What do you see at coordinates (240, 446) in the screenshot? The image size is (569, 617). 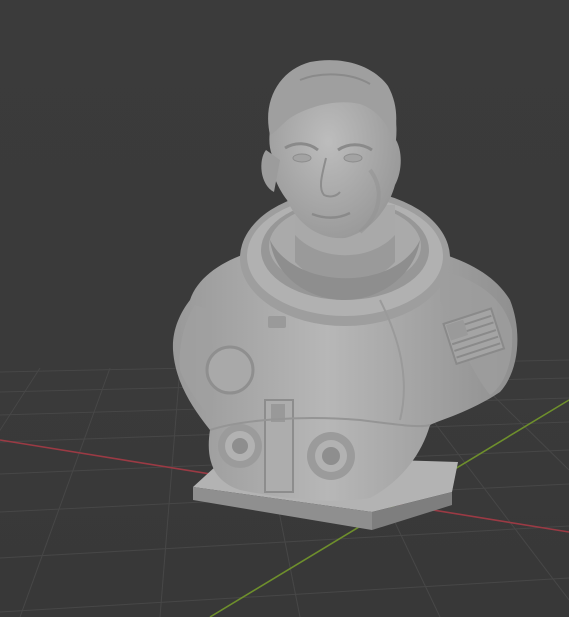 I see `left-hose-connector` at bounding box center [240, 446].